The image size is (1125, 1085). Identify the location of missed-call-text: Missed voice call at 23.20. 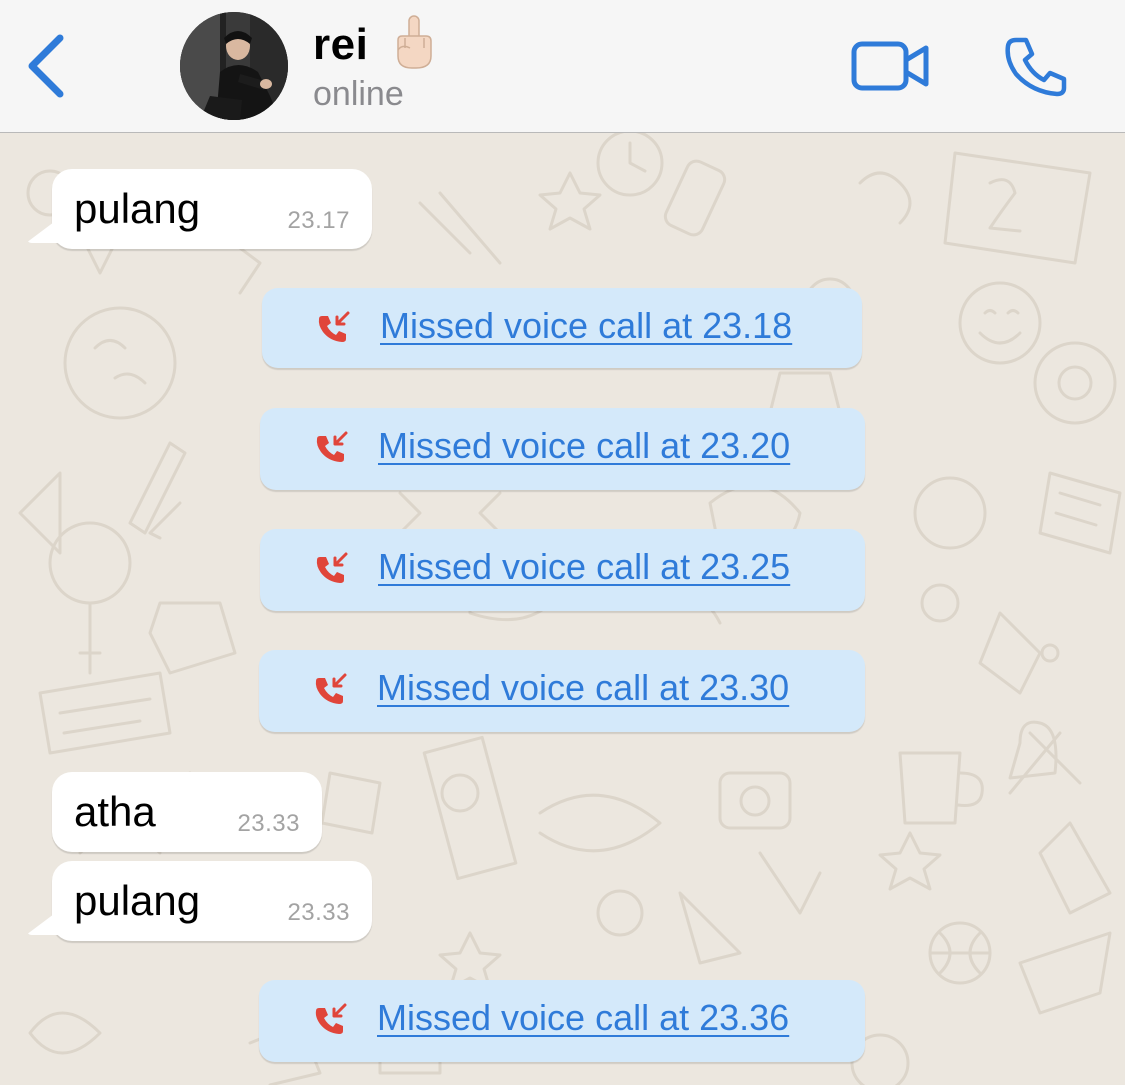
(584, 446).